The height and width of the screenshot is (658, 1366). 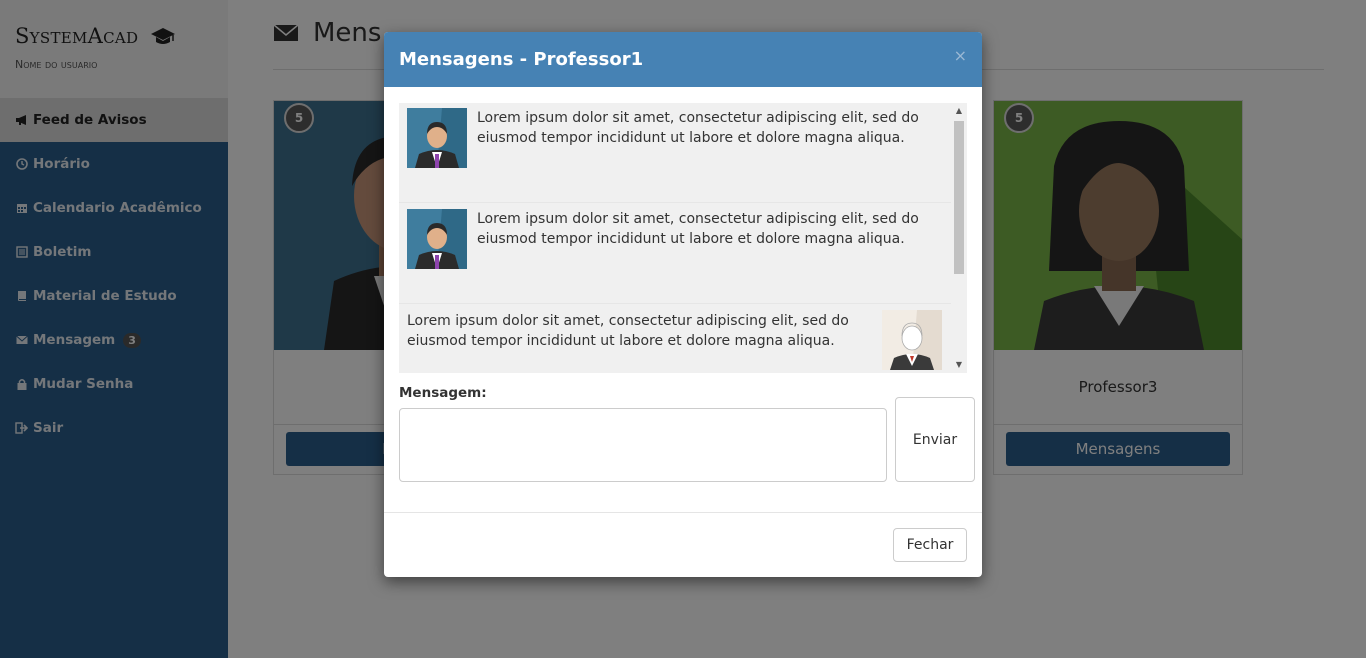 What do you see at coordinates (959, 111) in the screenshot?
I see `scroll-up-arrow-icon: ▲` at bounding box center [959, 111].